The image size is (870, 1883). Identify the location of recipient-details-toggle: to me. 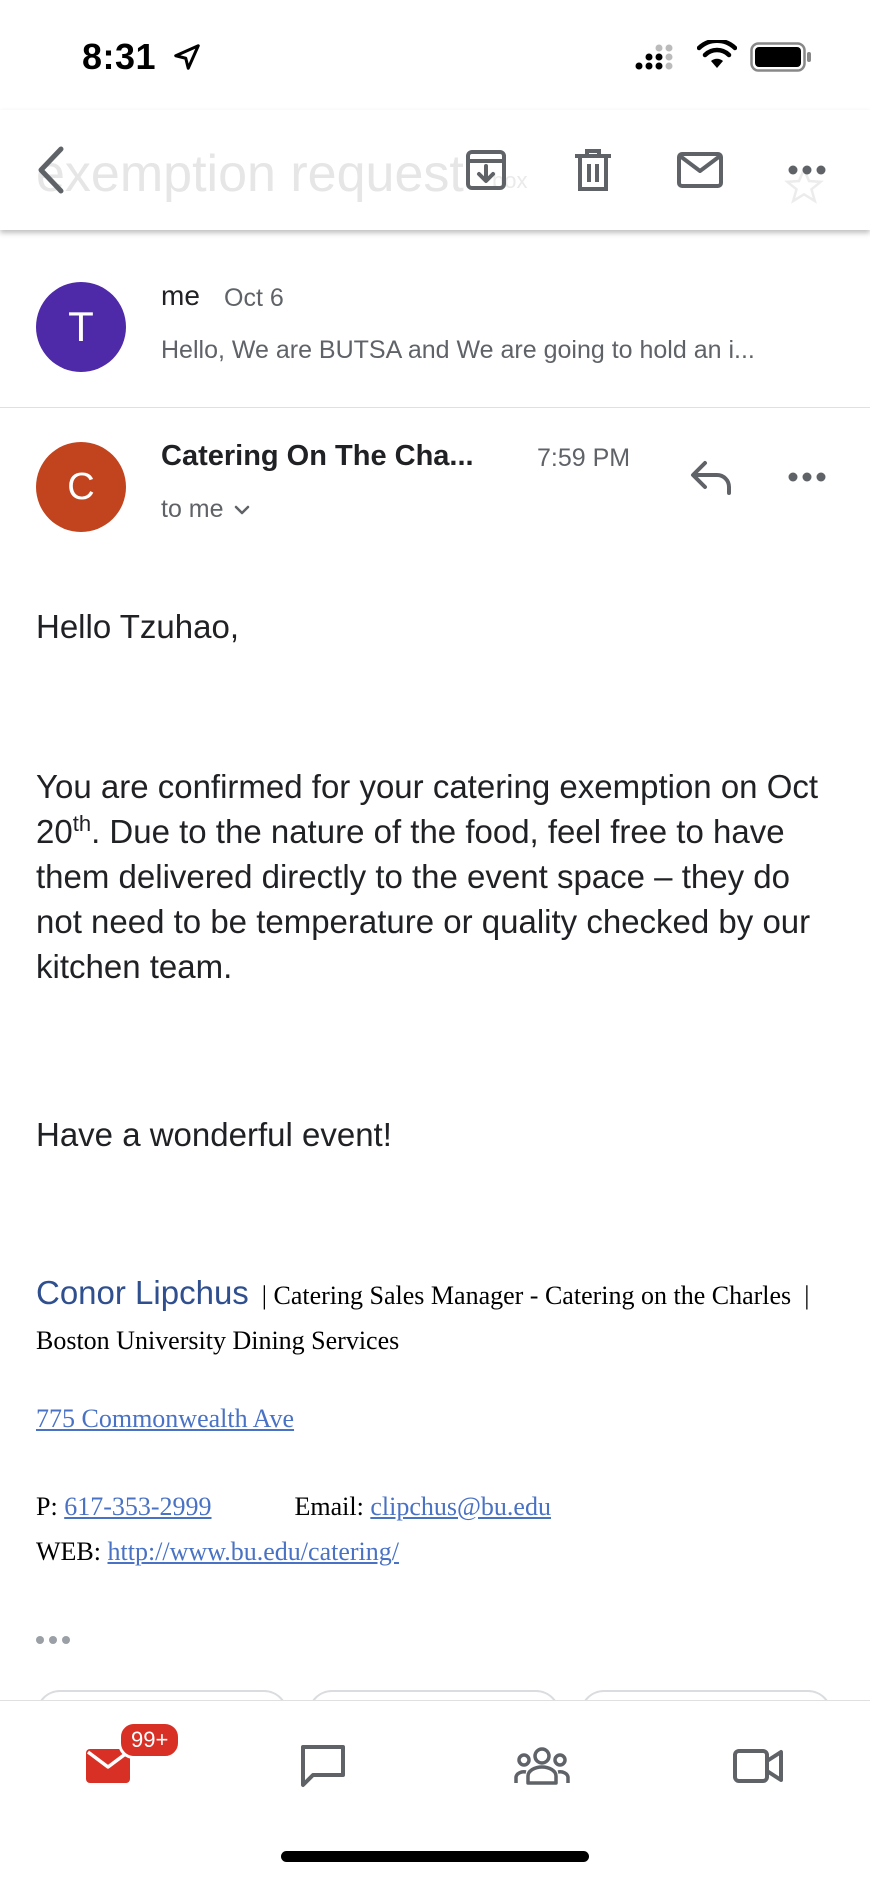
(205, 509).